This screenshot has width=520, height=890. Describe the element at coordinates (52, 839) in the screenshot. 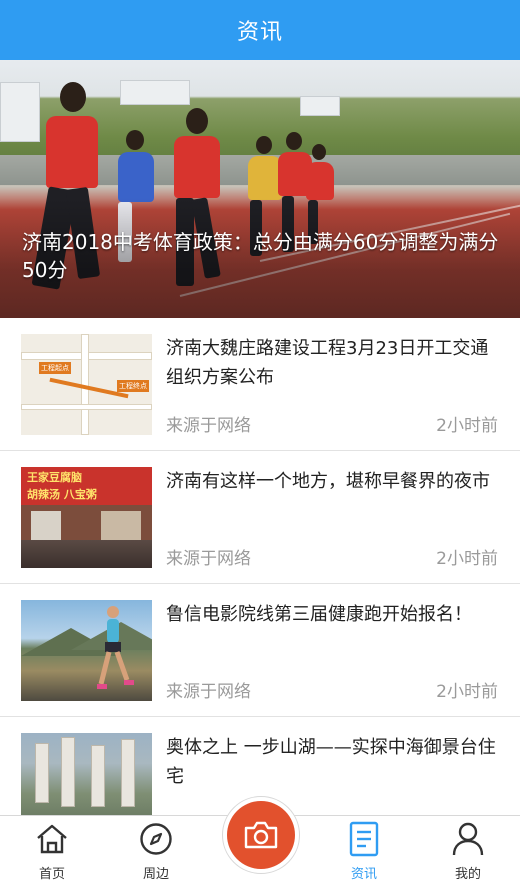

I see `home-icon` at that location.